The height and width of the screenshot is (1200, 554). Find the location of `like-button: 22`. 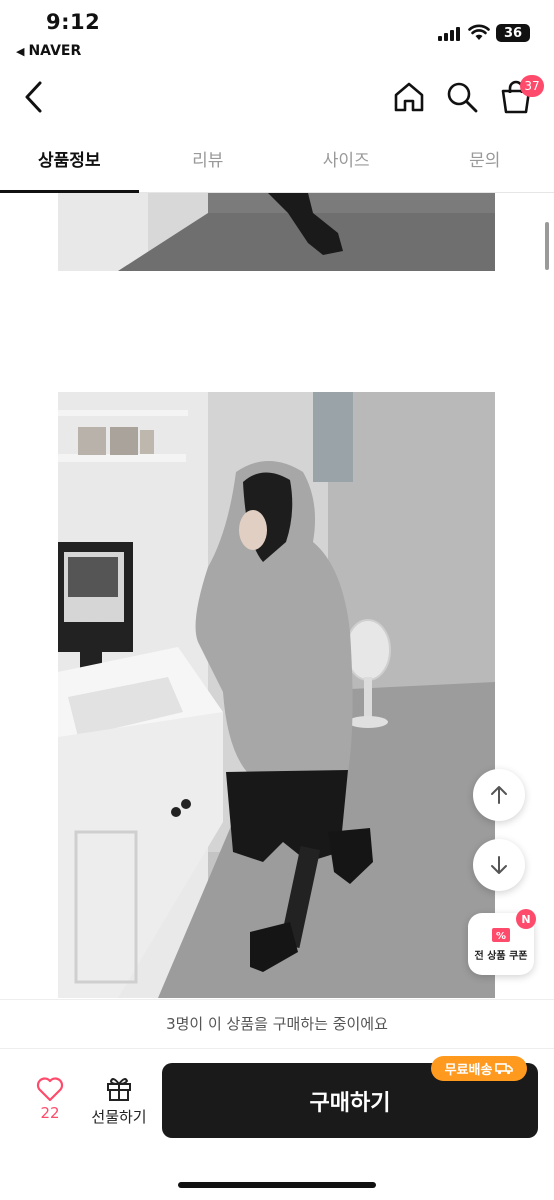

like-button: 22 is located at coordinates (50, 1104).